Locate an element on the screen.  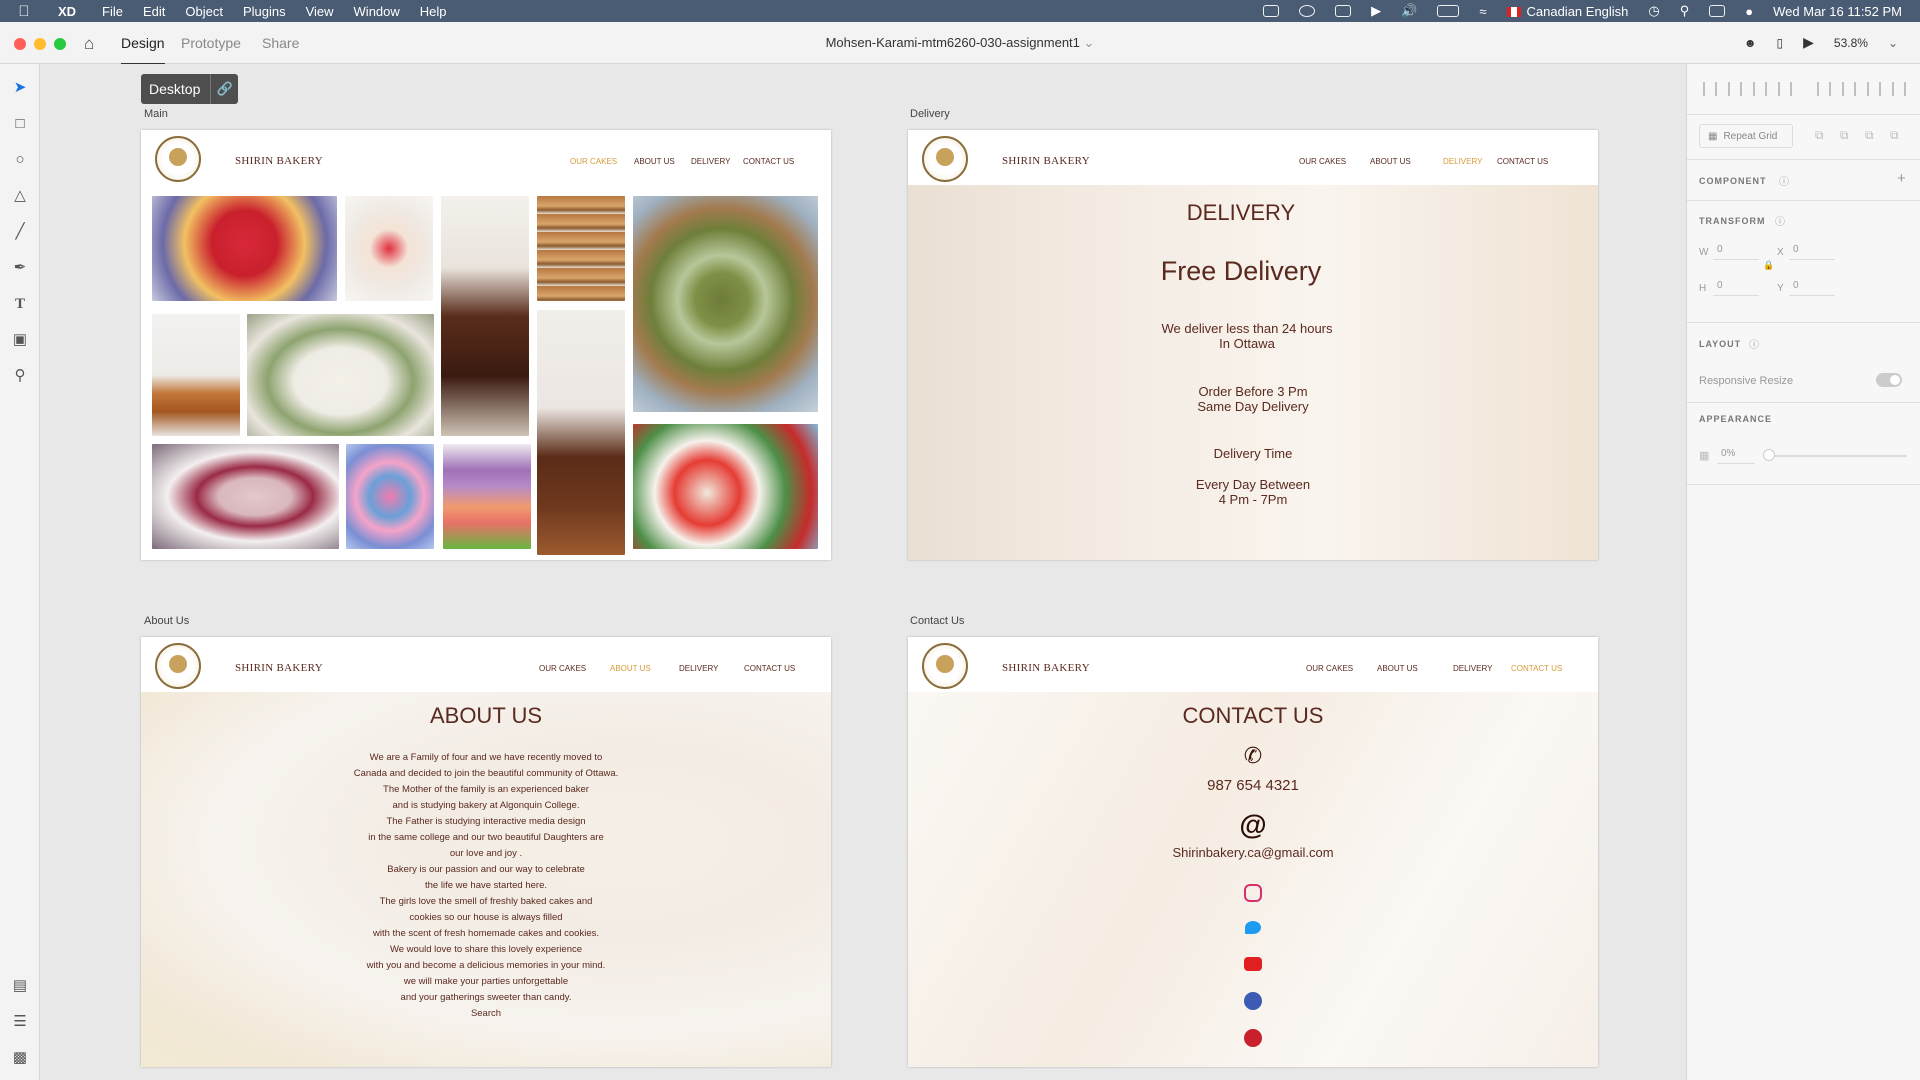
spotlight-icon: ⚲ is located at coordinates (1685, 11).